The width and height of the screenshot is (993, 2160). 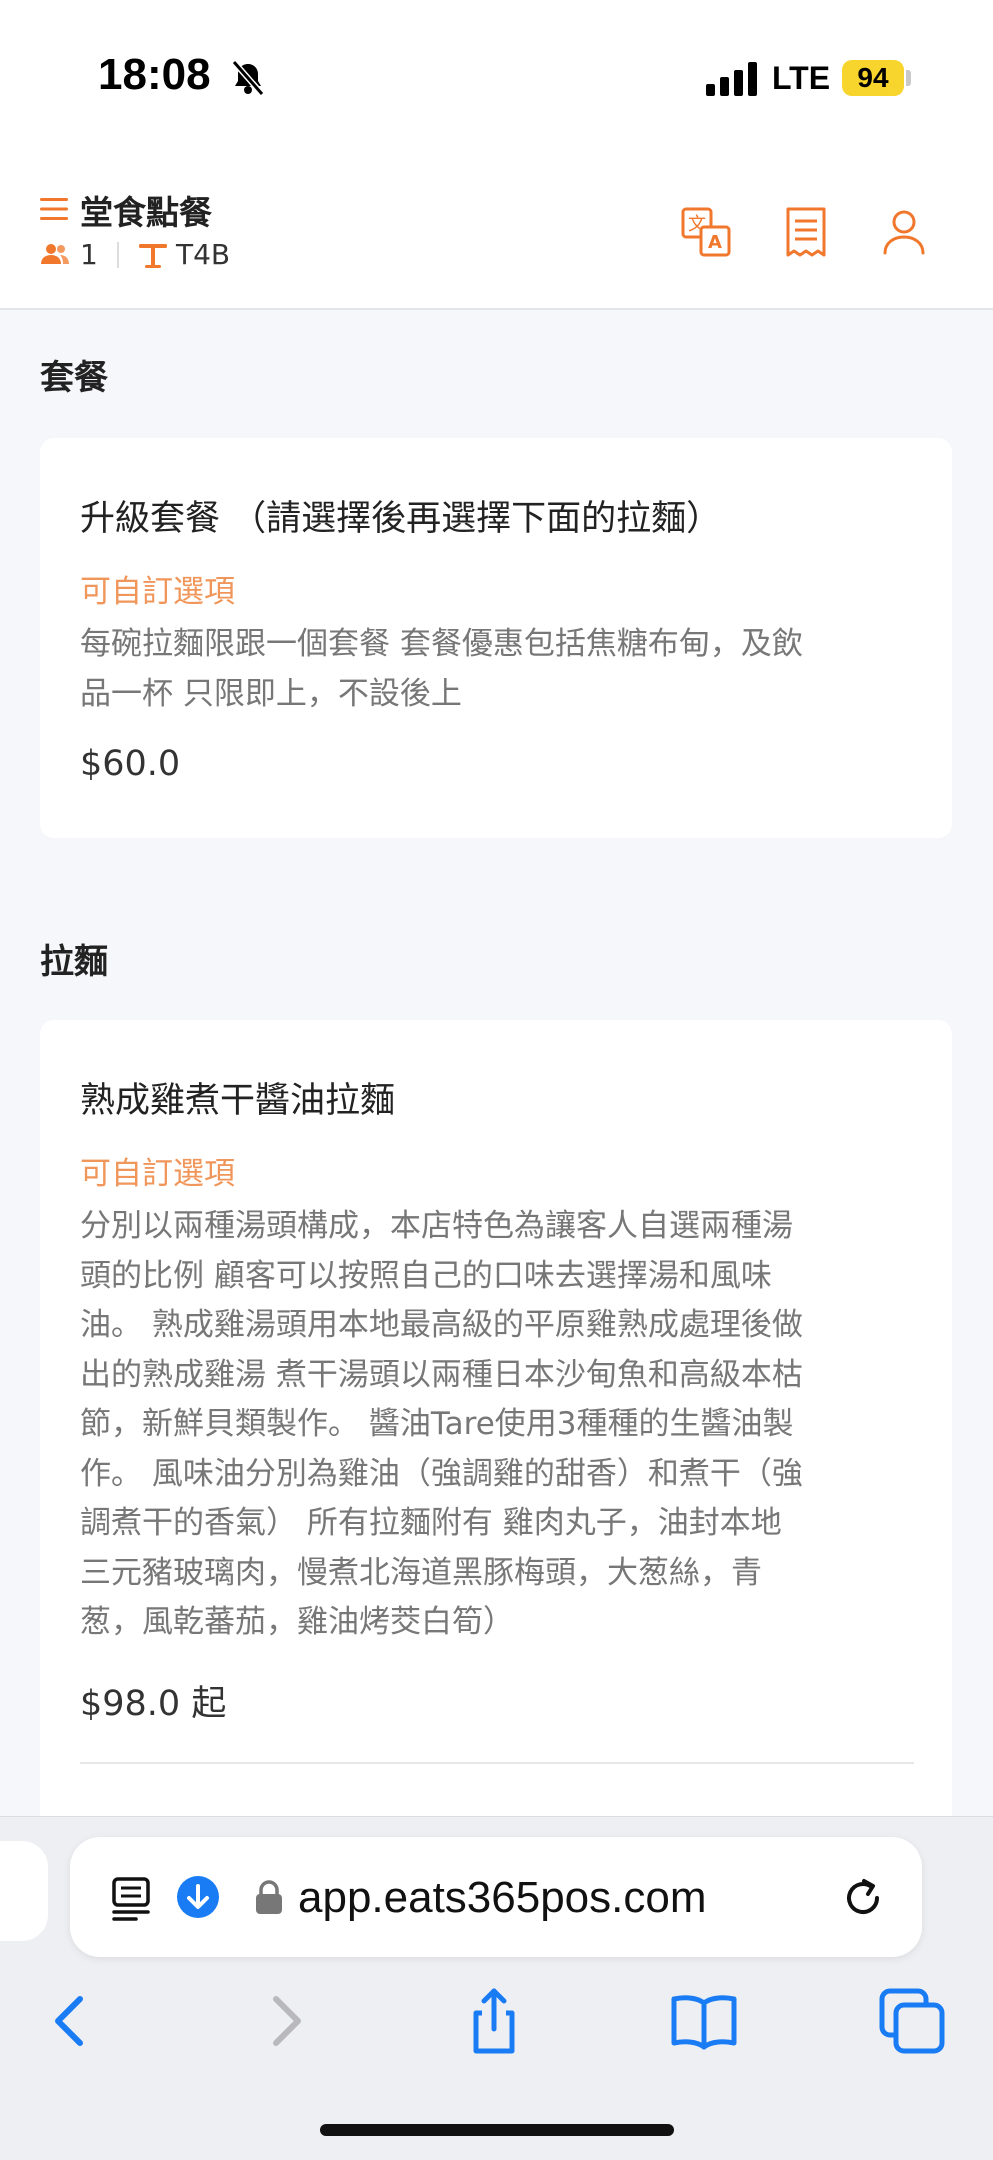 What do you see at coordinates (441, 1374) in the screenshot?
I see `item-description-line: 出的熟成雞湯 煮干湯頭以兩種日本沙甸魚和高級本枯` at bounding box center [441, 1374].